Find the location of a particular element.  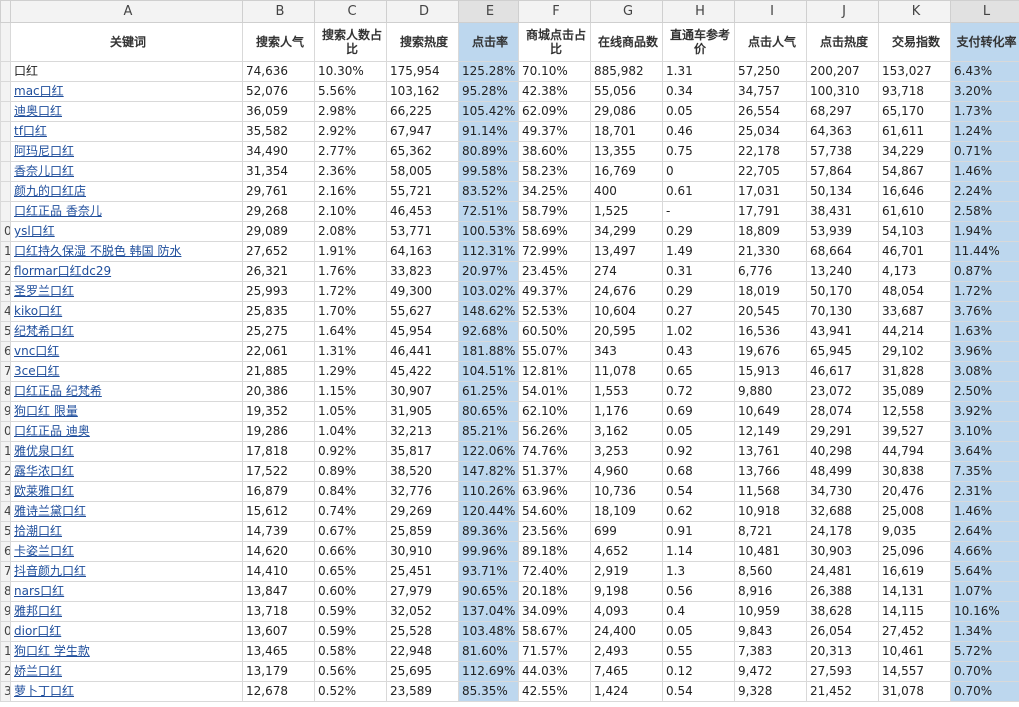

value-cell: 21,330 is located at coordinates (770, 251).